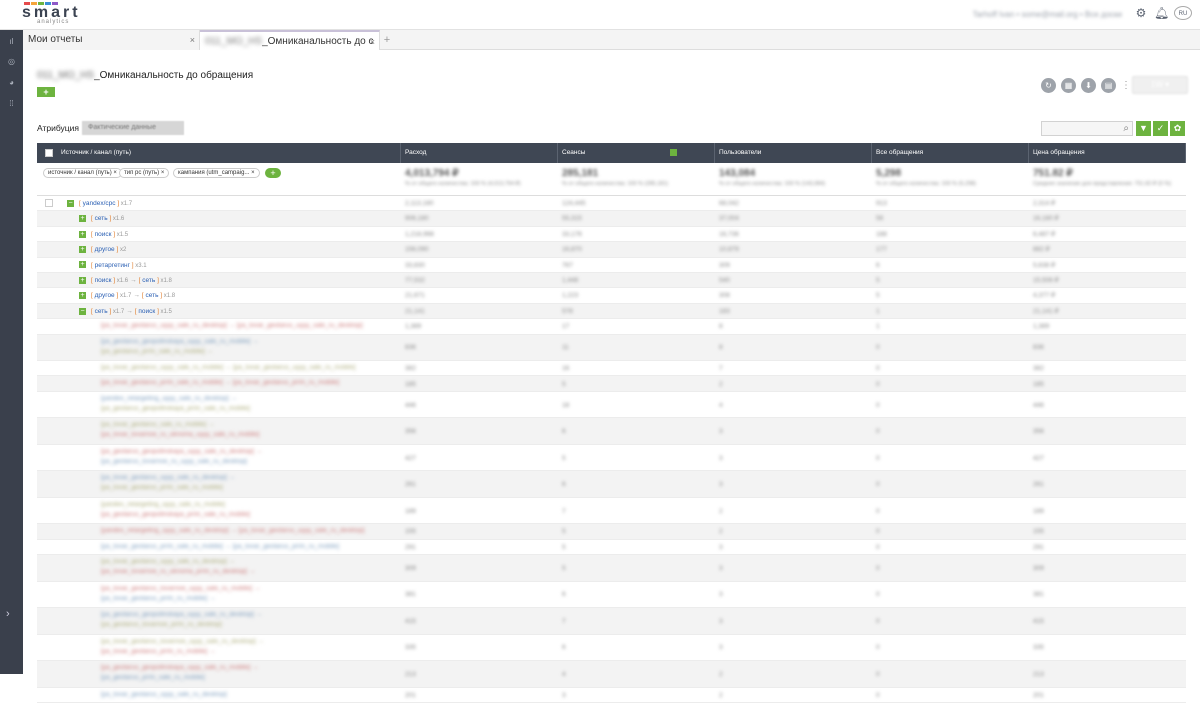  Describe the element at coordinates (290, 40) in the screenshot. I see `tab-report: 011_MO_HS_Омниканальность до с ×` at that location.